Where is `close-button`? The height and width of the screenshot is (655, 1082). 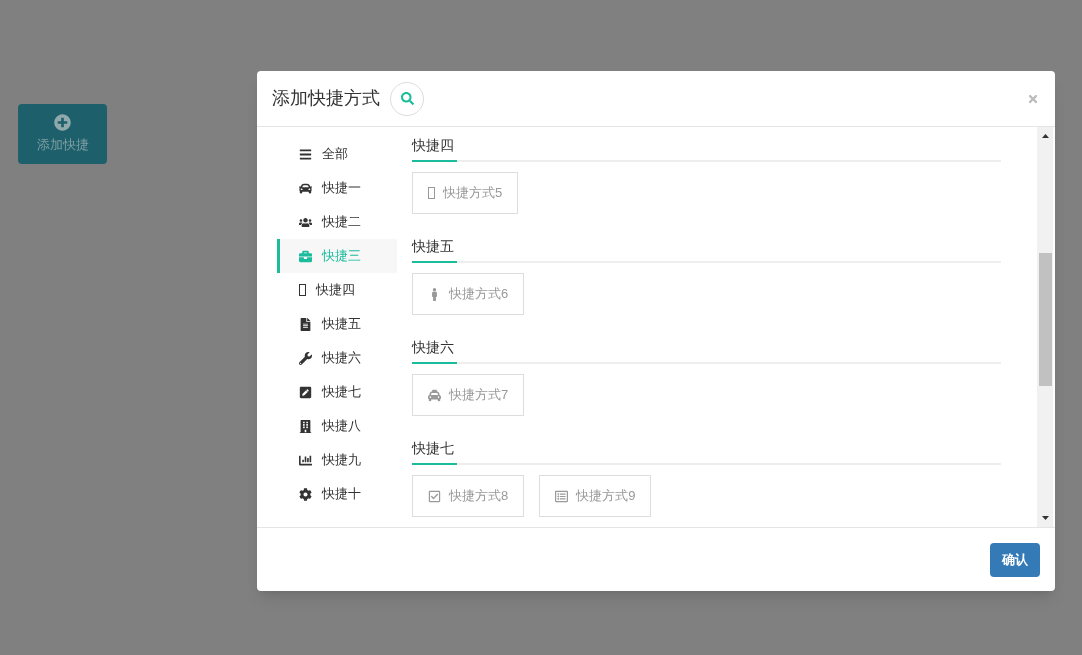
close-button is located at coordinates (1033, 98).